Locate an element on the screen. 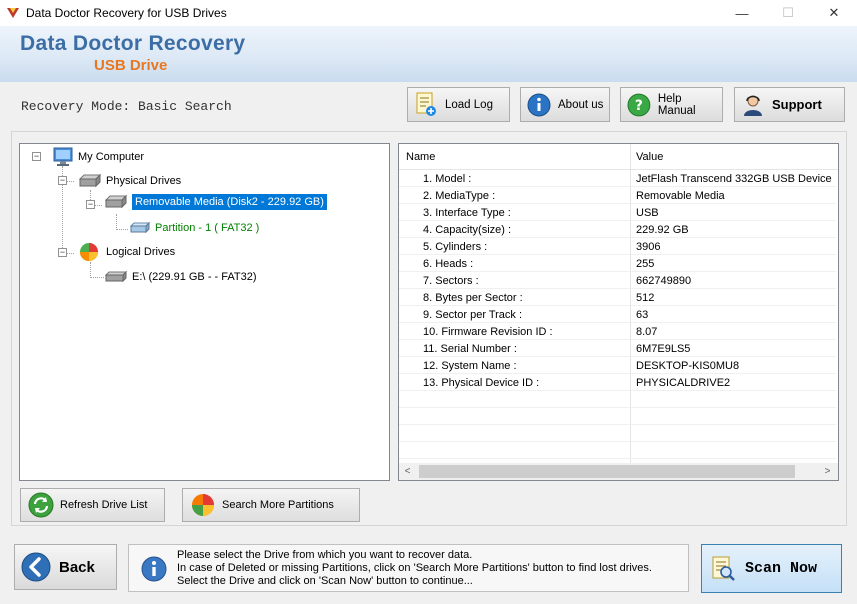  property-value: USB is located at coordinates (647, 213).